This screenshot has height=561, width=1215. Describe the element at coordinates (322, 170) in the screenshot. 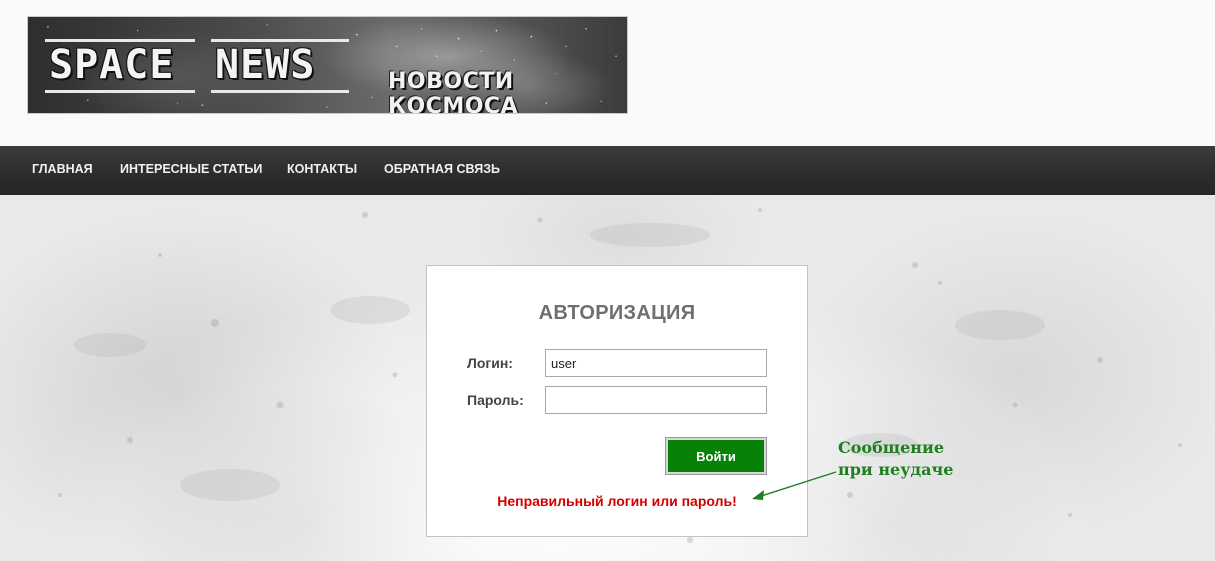

I see `nav-item-contacts: КОНТАКТЫ` at that location.